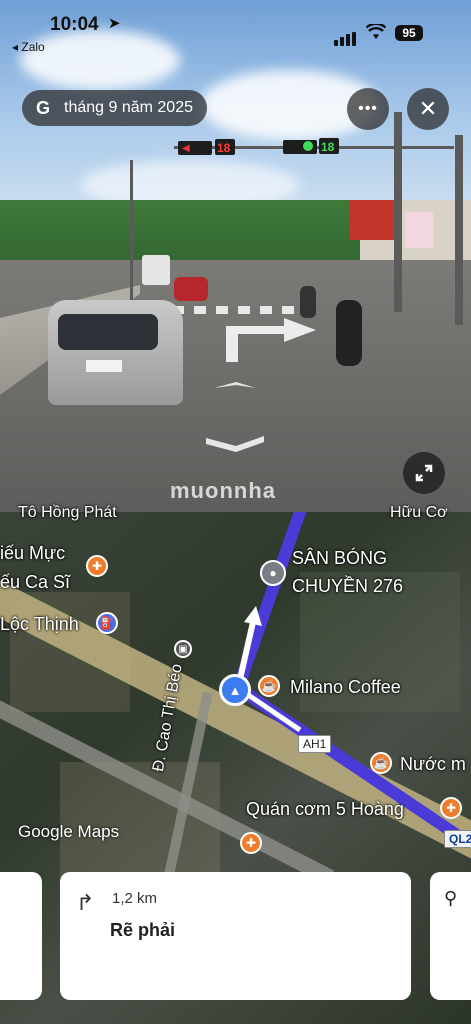 This screenshot has height=1024, width=471. I want to click on road-tag-ah1: AH1, so click(315, 744).